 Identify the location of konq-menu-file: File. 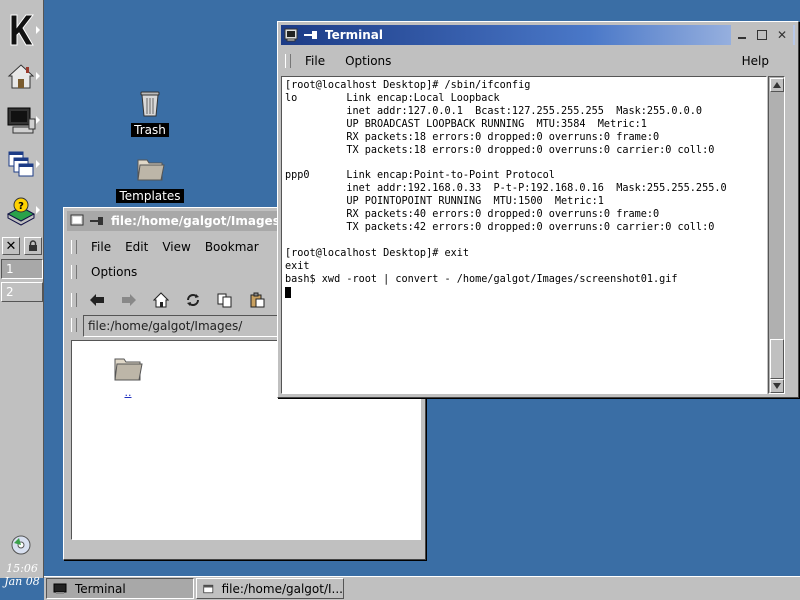
(101, 247).